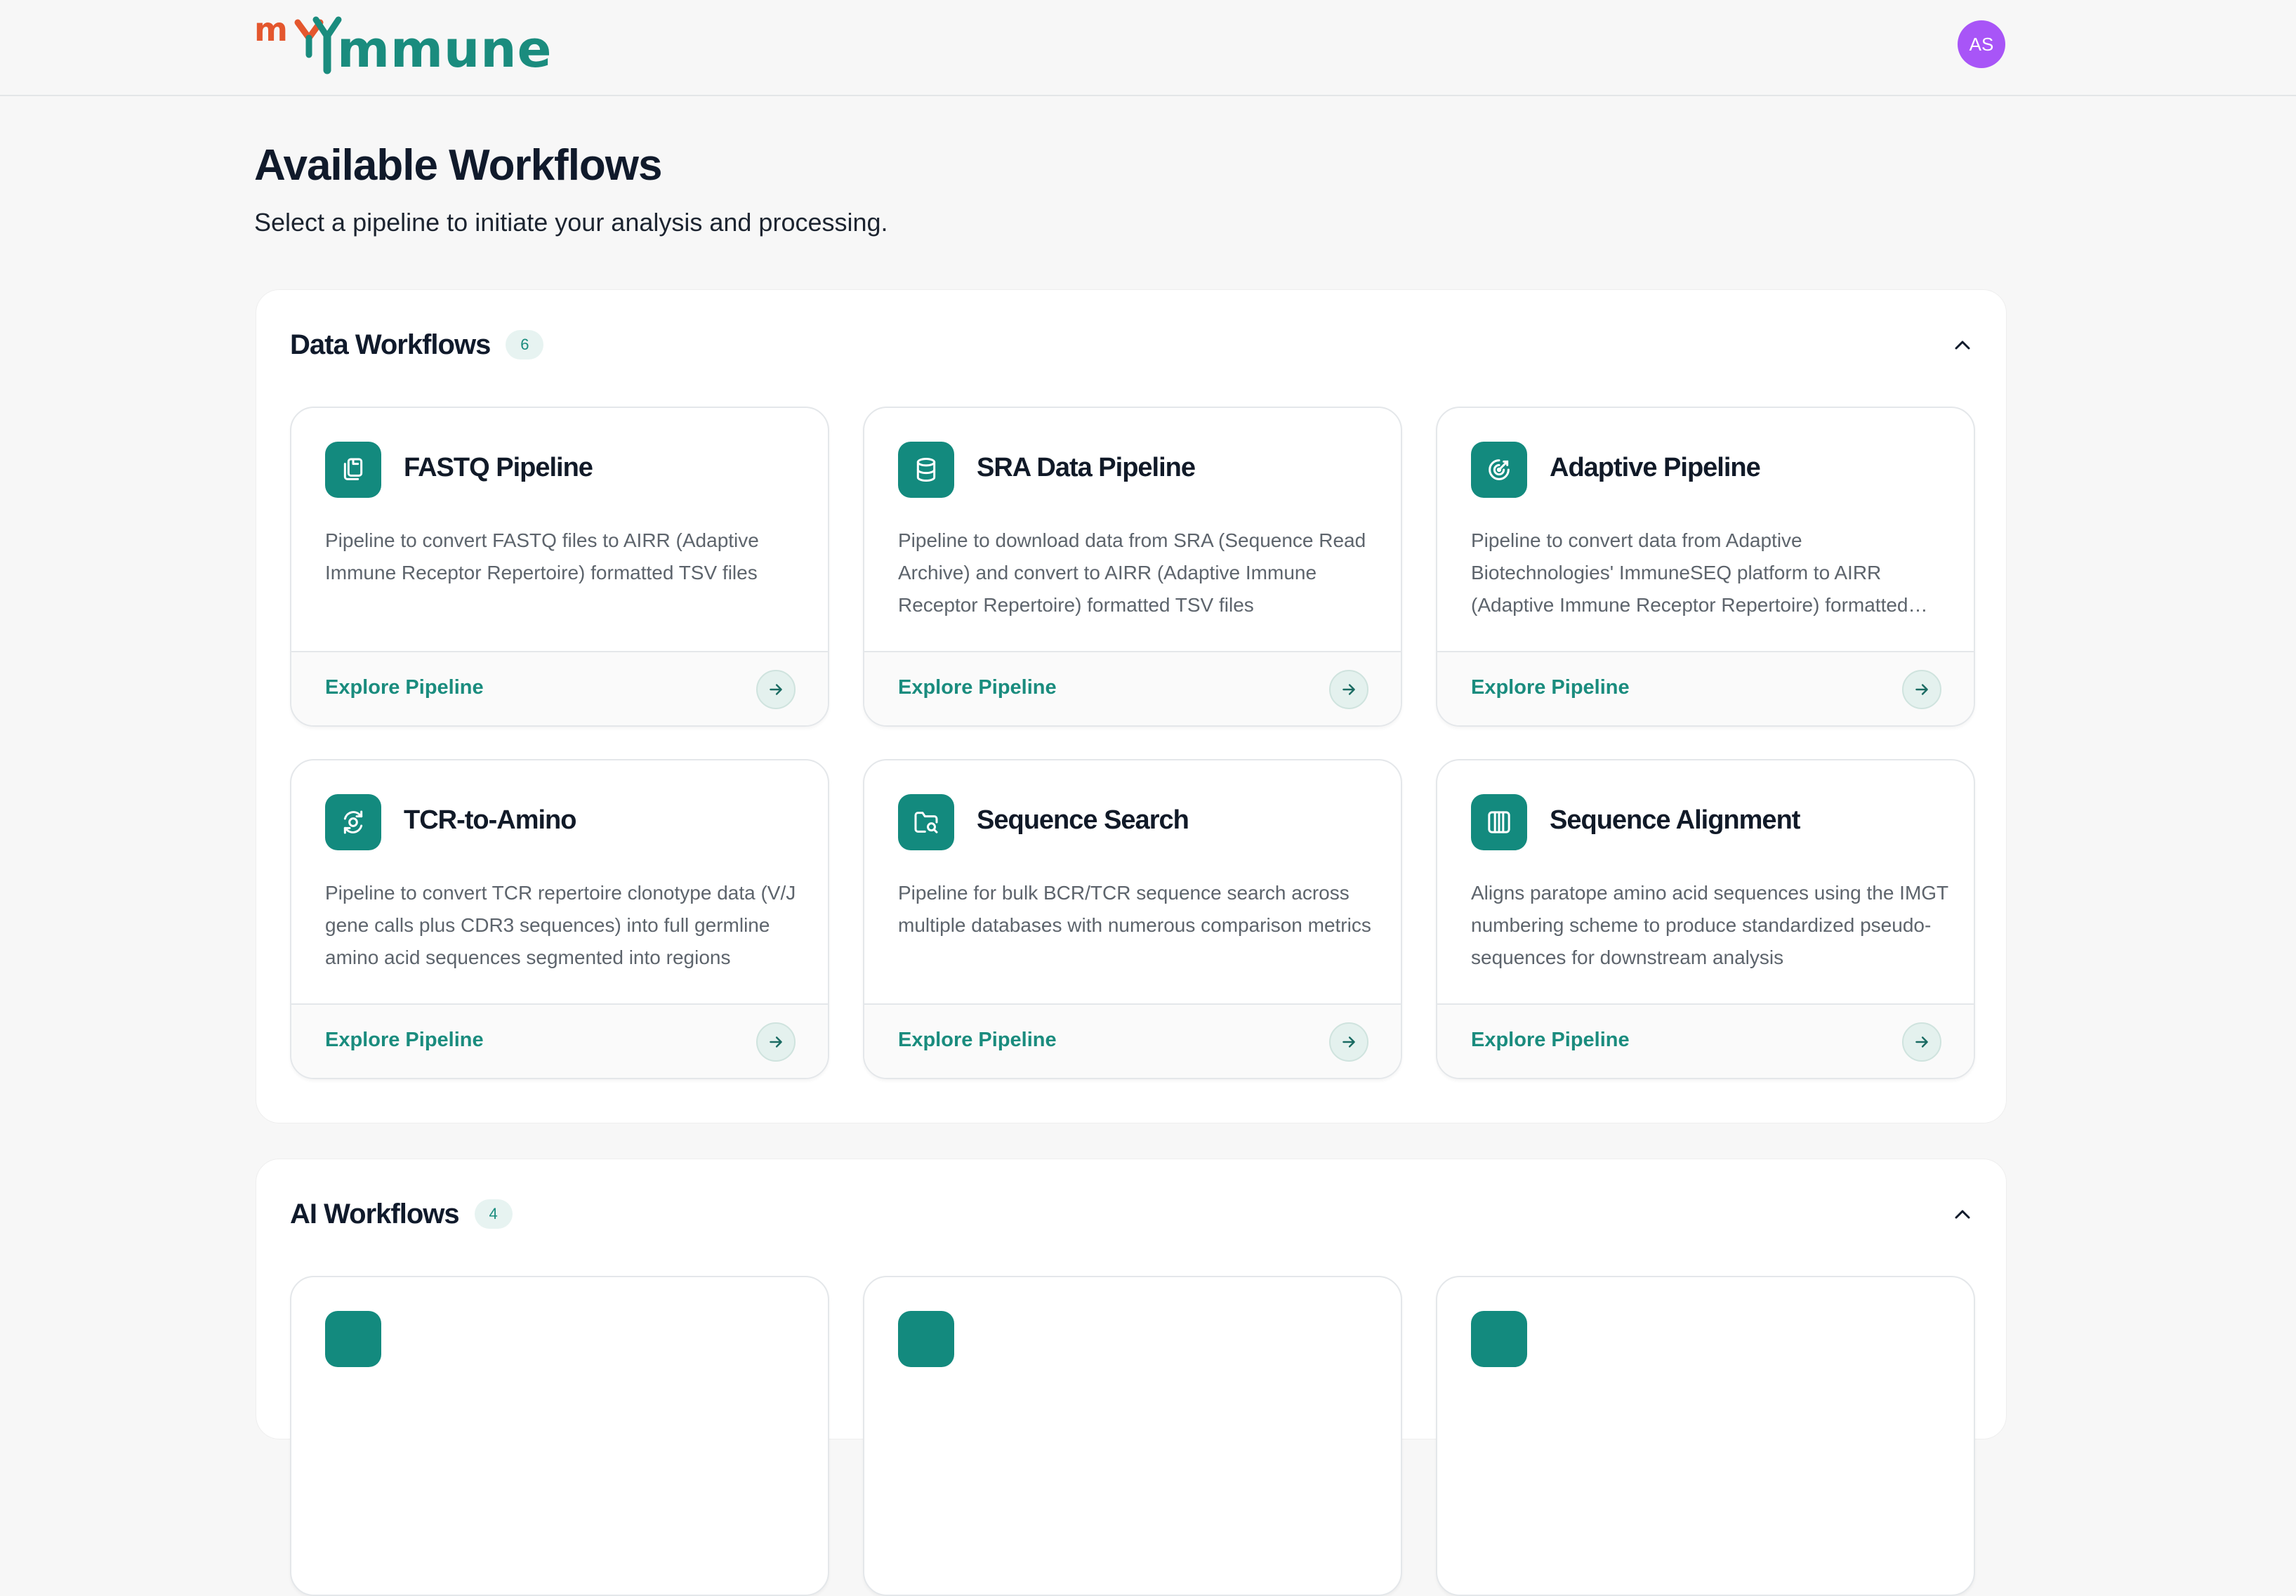 The height and width of the screenshot is (1596, 2296). I want to click on top-bar: m mmune AS, so click(1148, 48).